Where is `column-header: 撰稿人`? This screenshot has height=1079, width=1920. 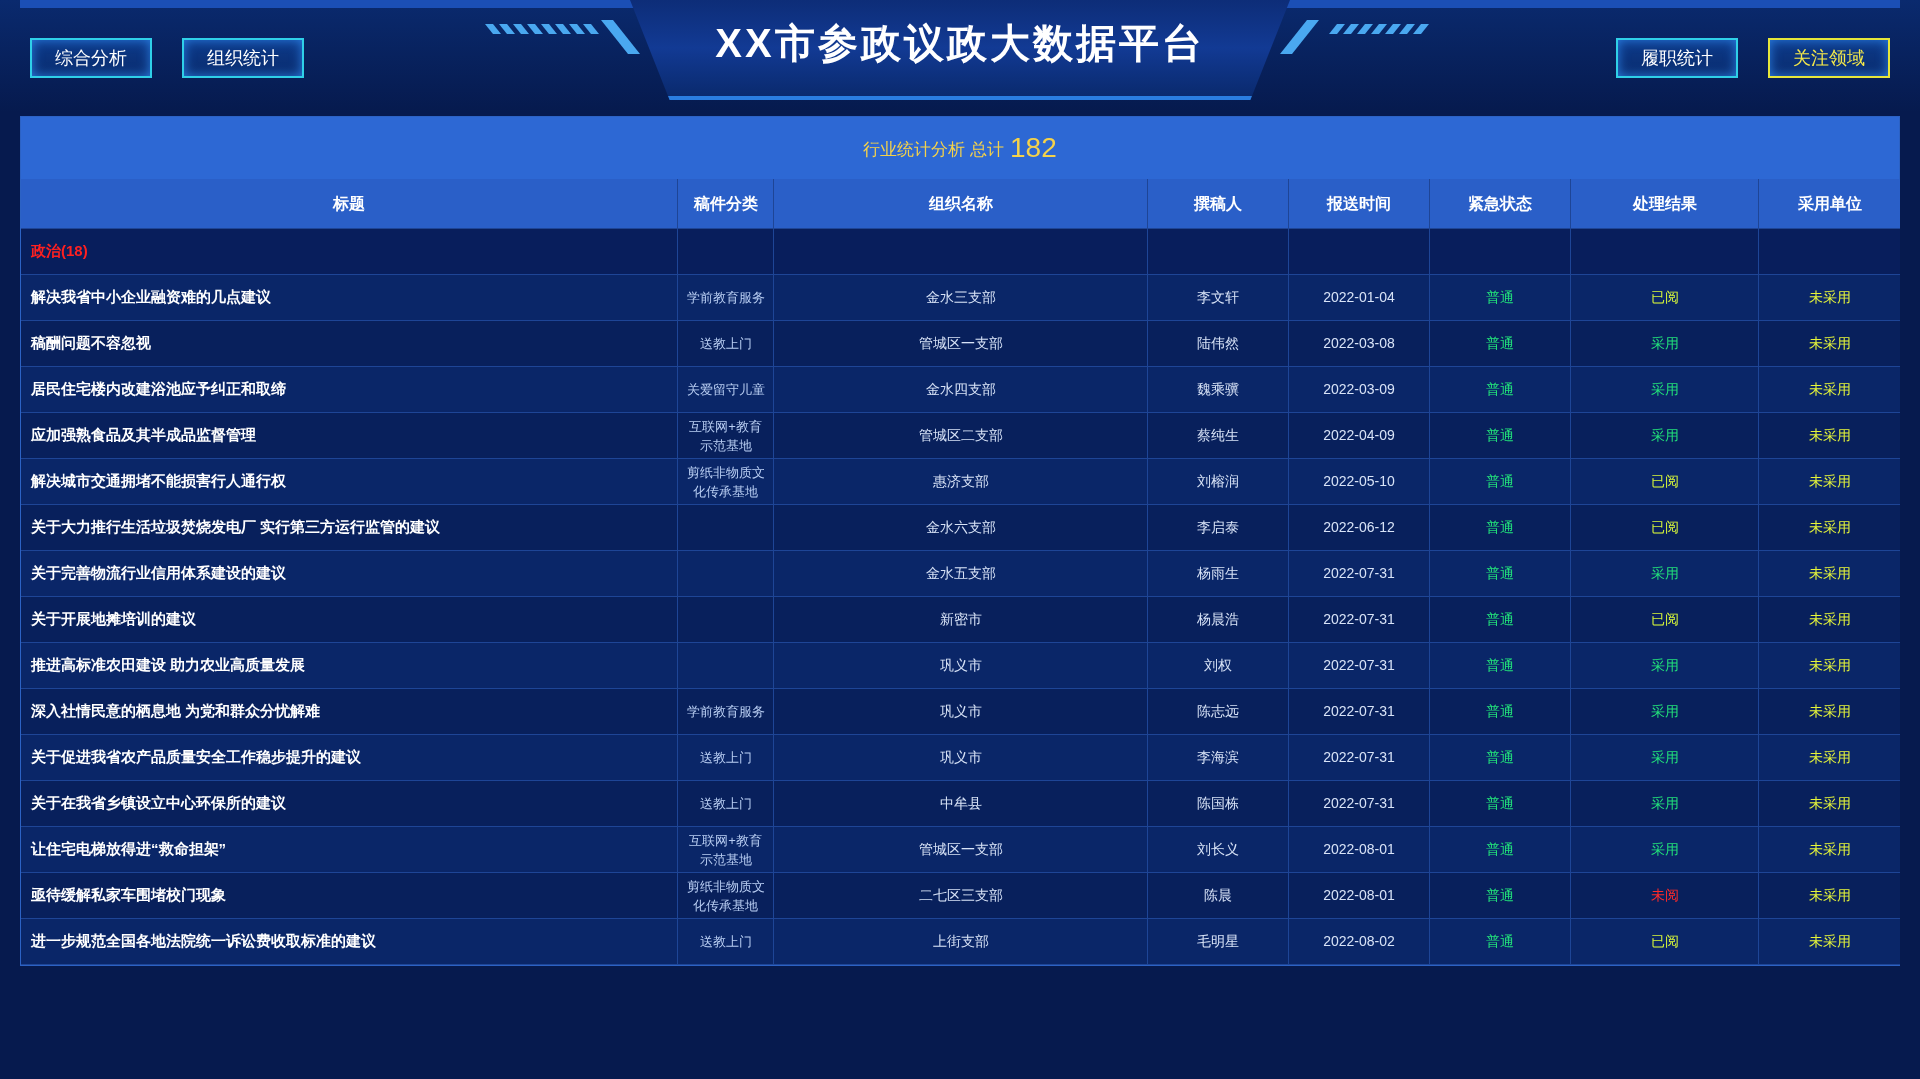
column-header: 撰稿人 is located at coordinates (1218, 204).